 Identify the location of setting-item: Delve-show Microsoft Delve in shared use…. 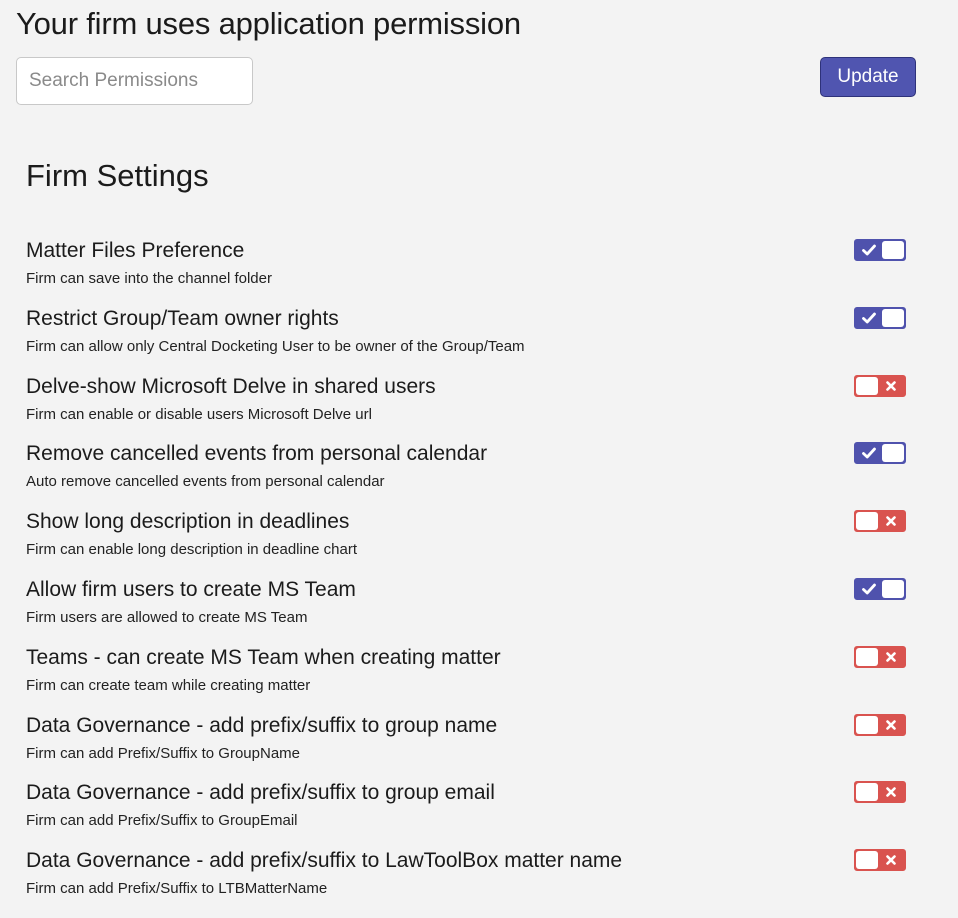
(471, 406).